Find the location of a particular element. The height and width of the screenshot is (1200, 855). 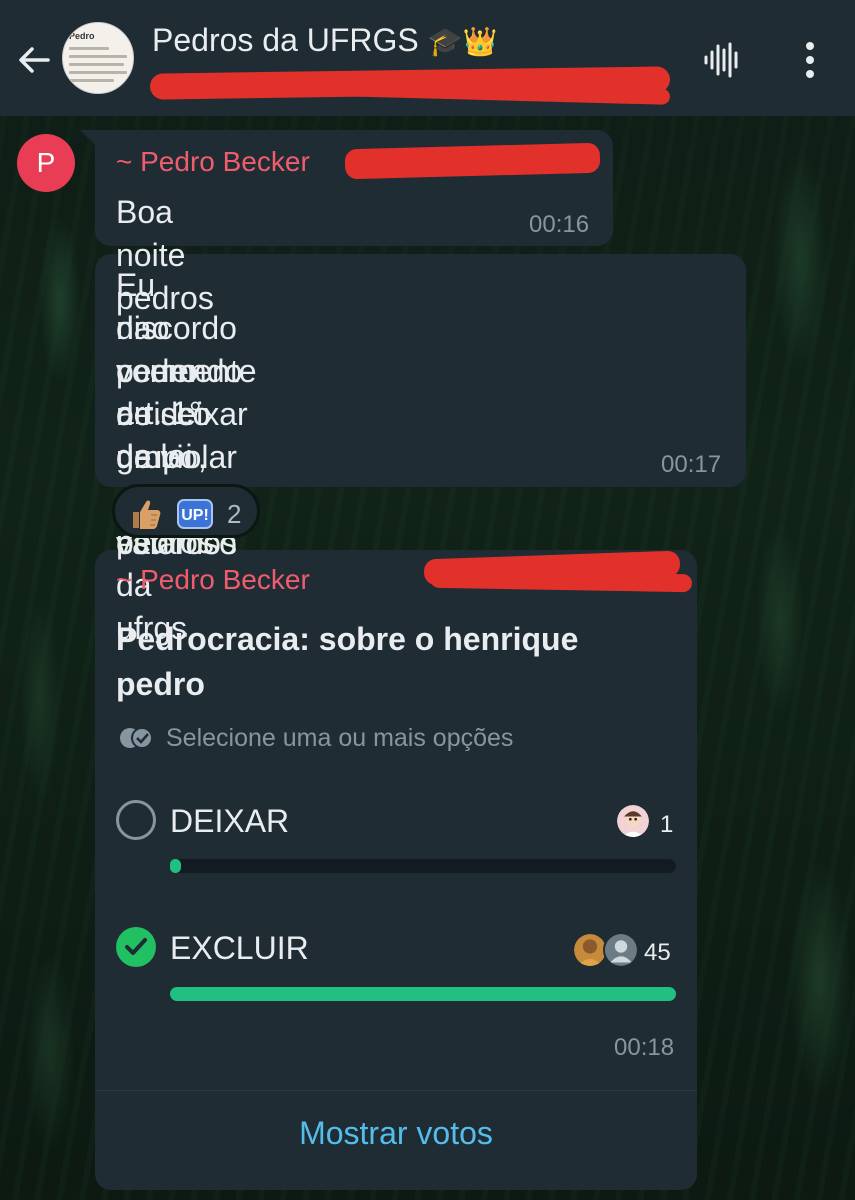

back-arrow-icon is located at coordinates (34, 60).